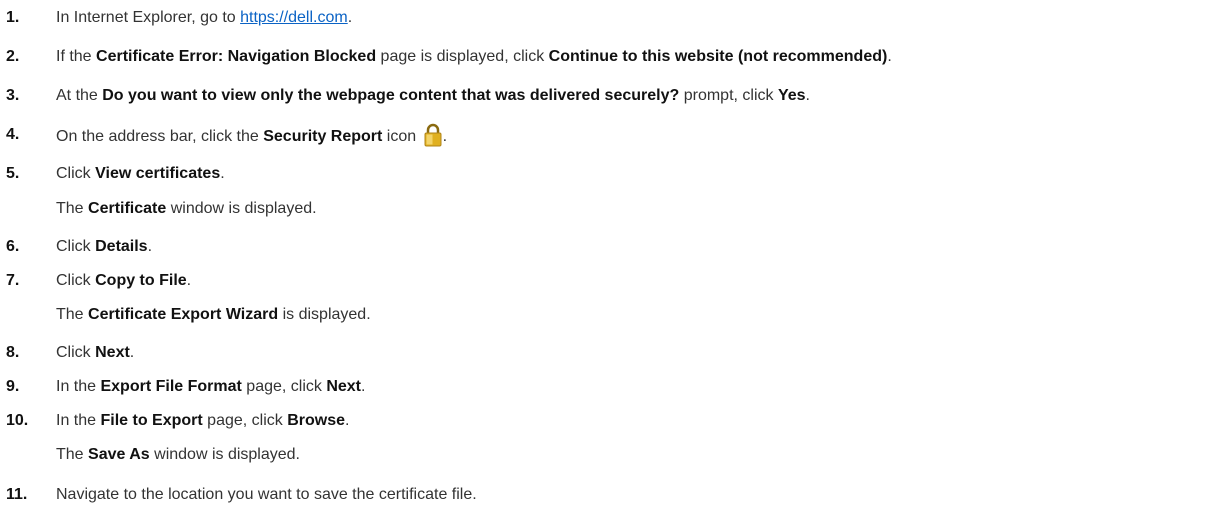  Describe the element at coordinates (148, 17) in the screenshot. I see `step-text-part: In Internet Explorer, go to` at that location.